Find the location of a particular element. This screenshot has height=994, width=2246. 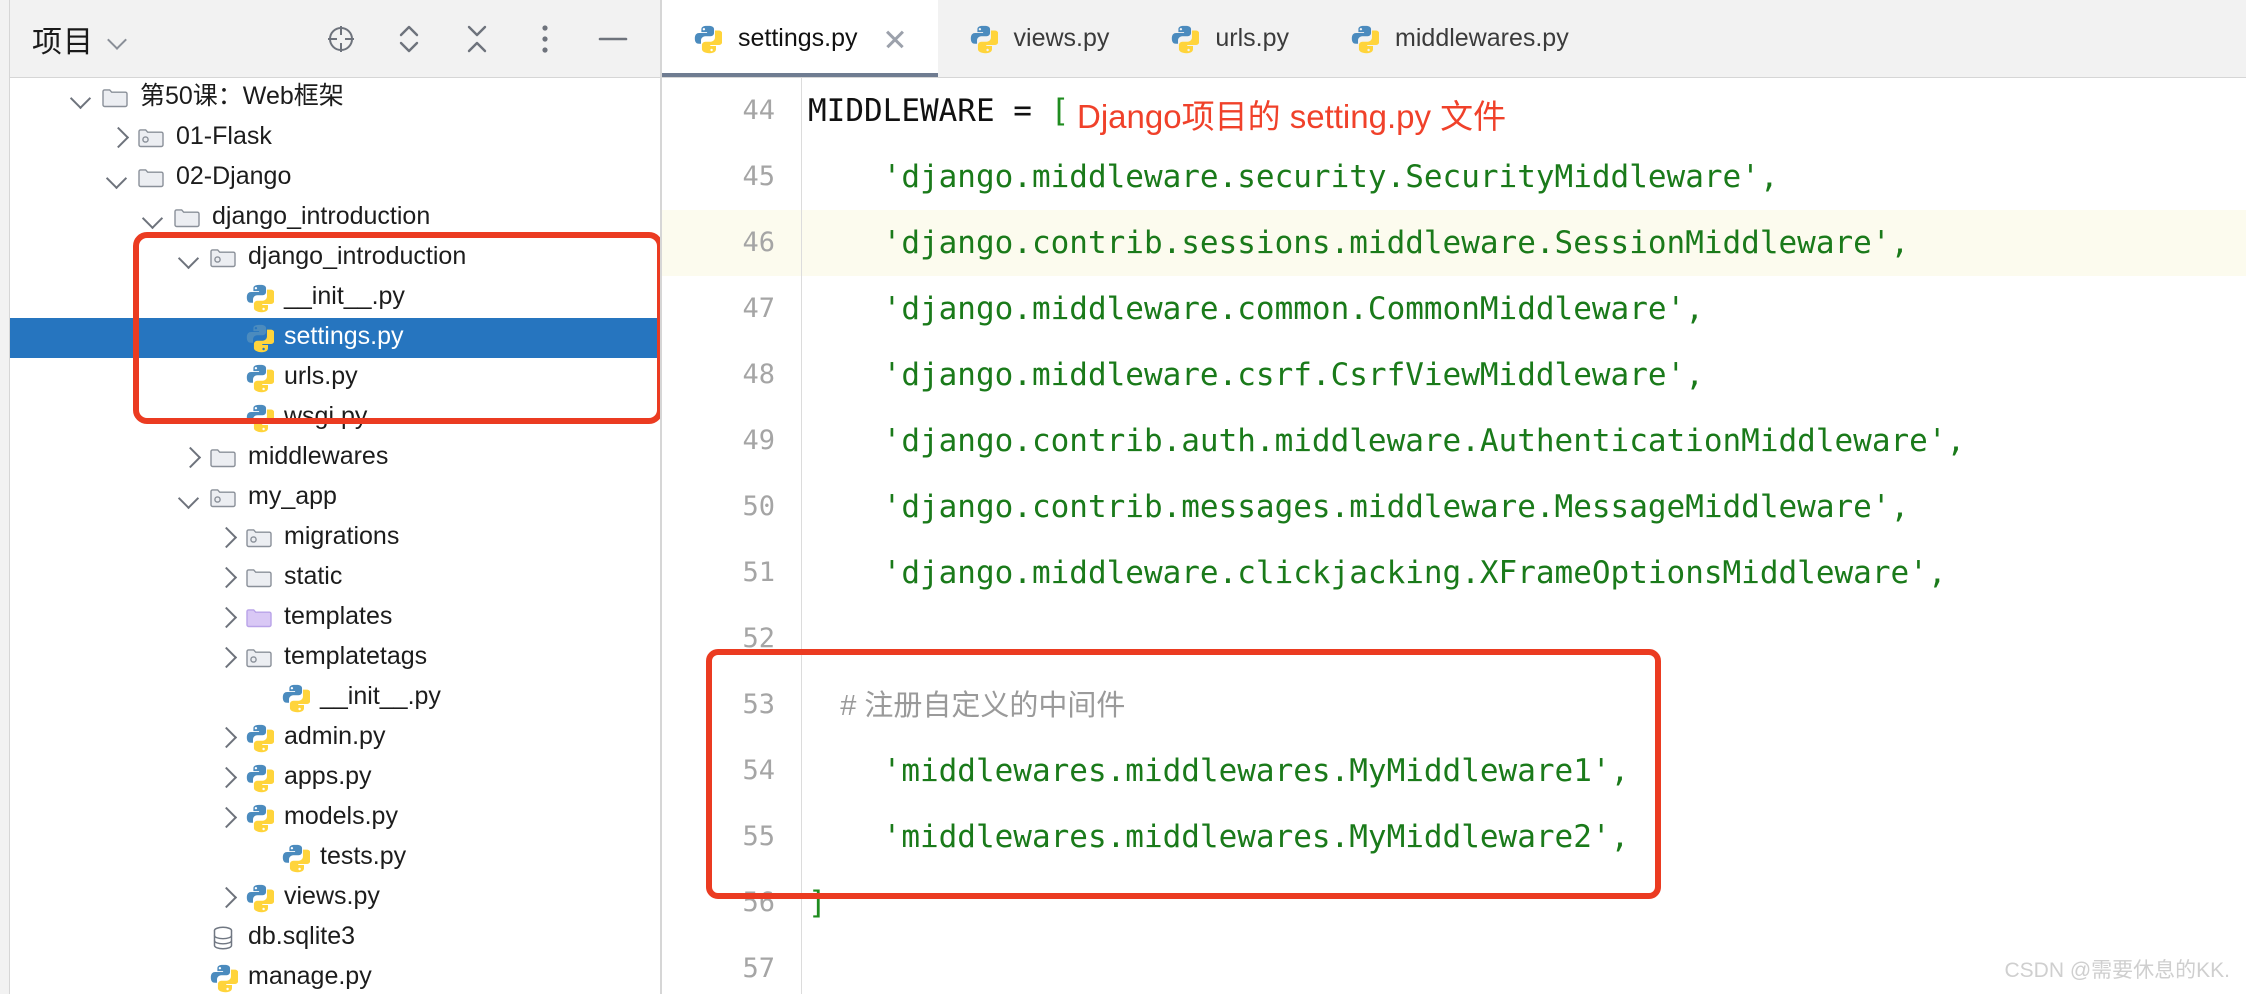

tree-item-migrations: migrations is located at coordinates (335, 538).